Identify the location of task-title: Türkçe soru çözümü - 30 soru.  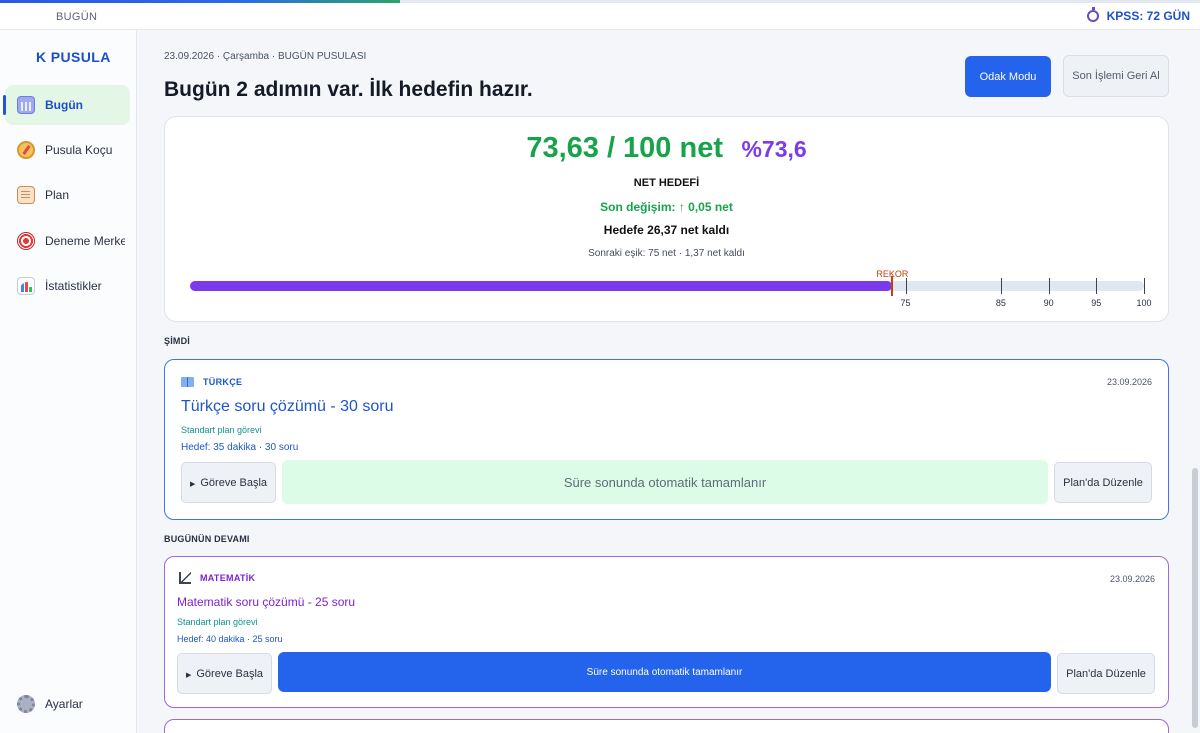
(287, 406).